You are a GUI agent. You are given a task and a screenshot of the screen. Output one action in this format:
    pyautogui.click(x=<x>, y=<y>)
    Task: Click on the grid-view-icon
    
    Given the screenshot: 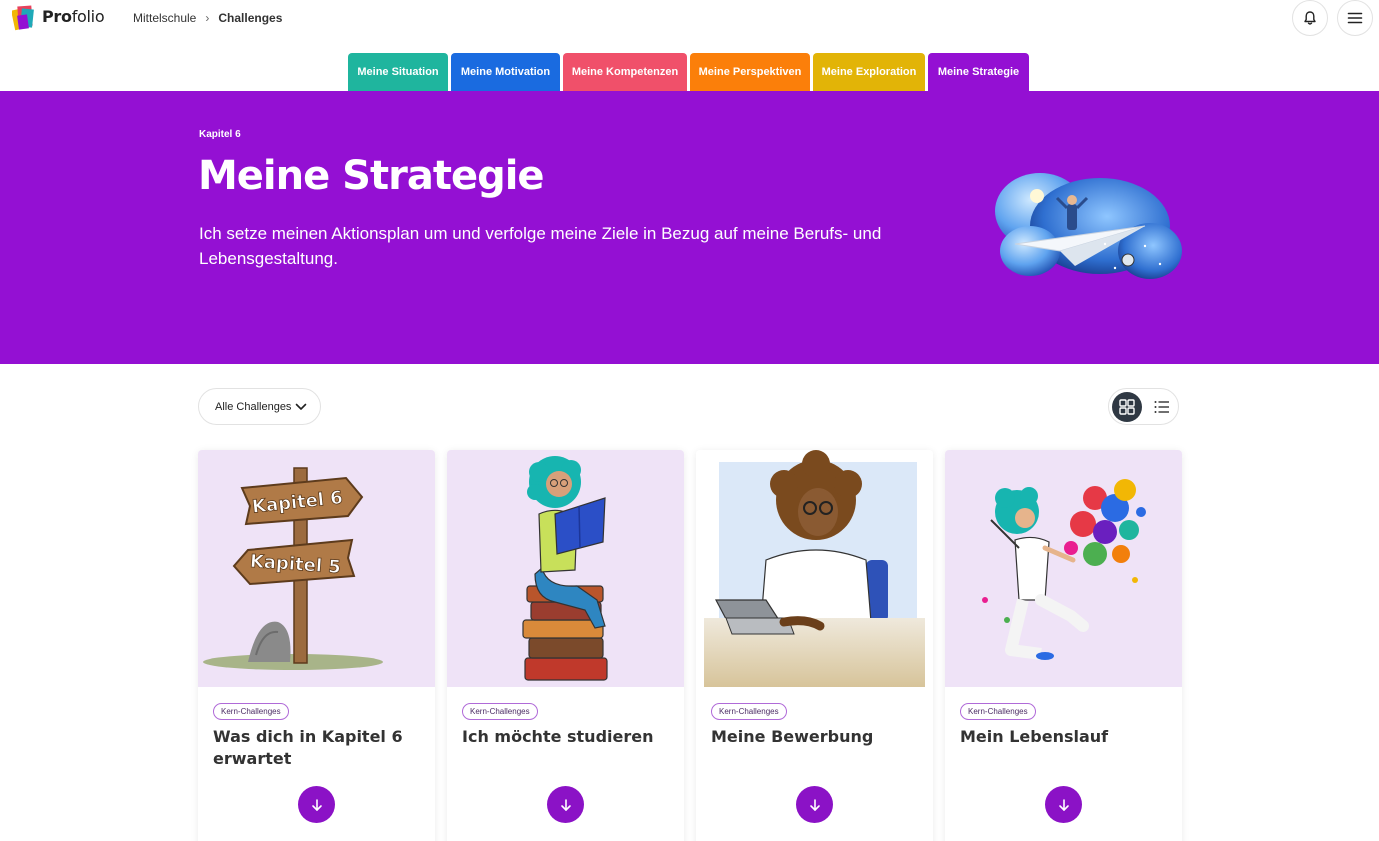 What is the action you would take?
    pyautogui.click(x=1127, y=407)
    